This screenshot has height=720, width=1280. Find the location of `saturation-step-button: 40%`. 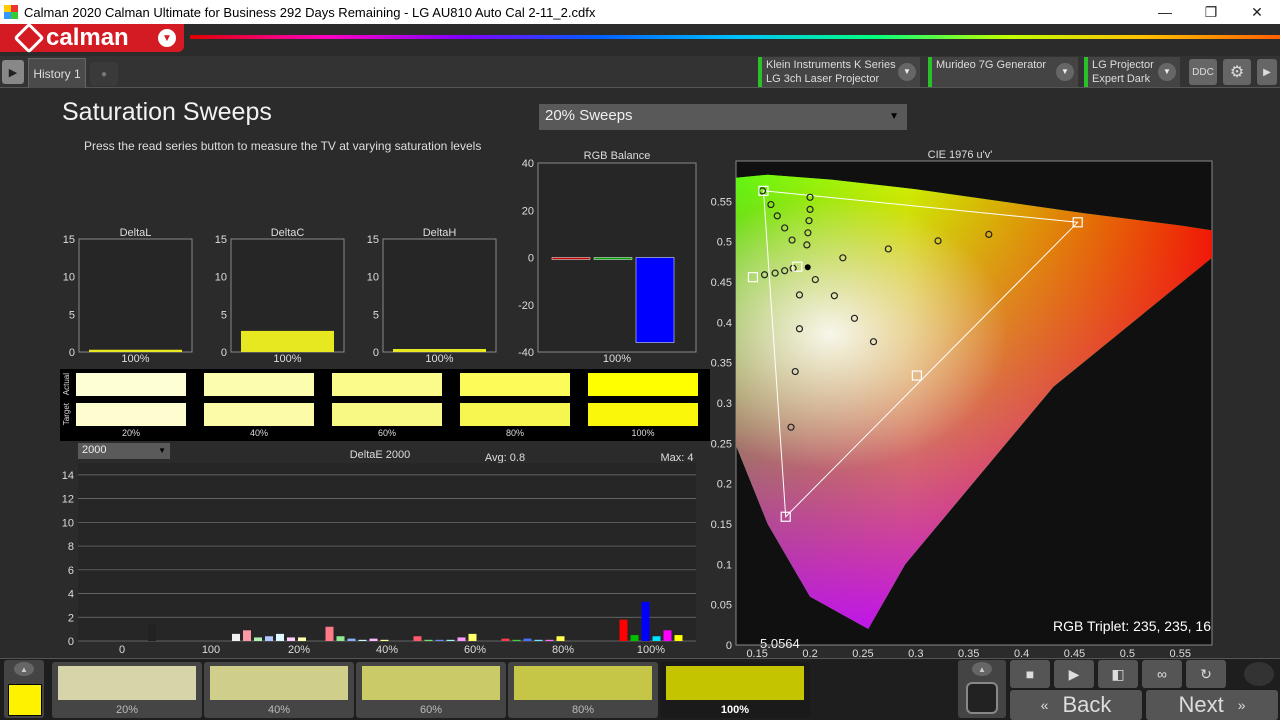

saturation-step-button: 40% is located at coordinates (279, 690).